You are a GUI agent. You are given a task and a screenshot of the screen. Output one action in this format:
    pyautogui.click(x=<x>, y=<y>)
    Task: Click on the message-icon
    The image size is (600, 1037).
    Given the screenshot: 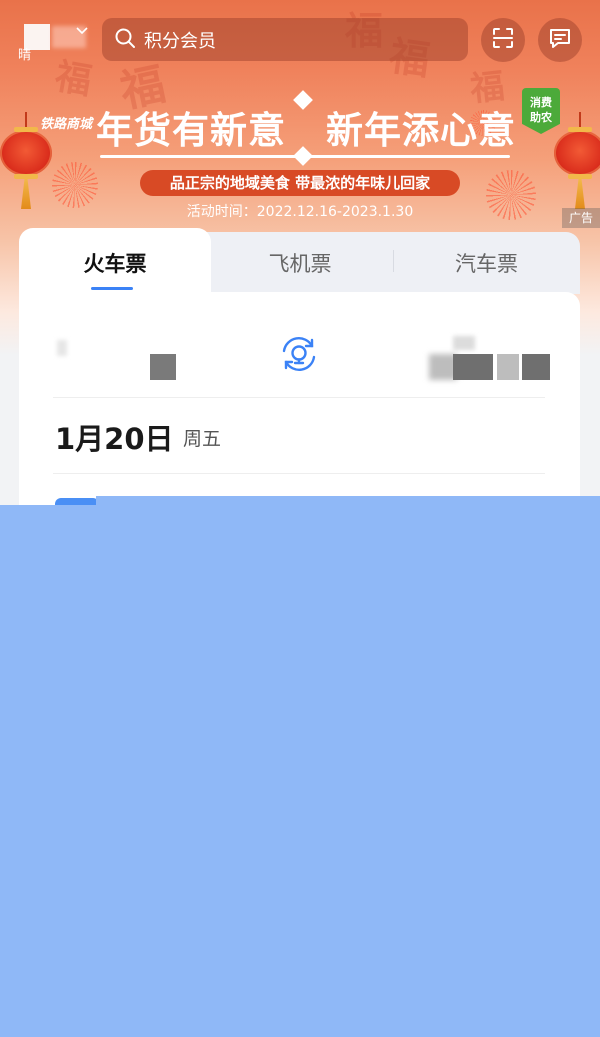 What is the action you would take?
    pyautogui.click(x=560, y=40)
    